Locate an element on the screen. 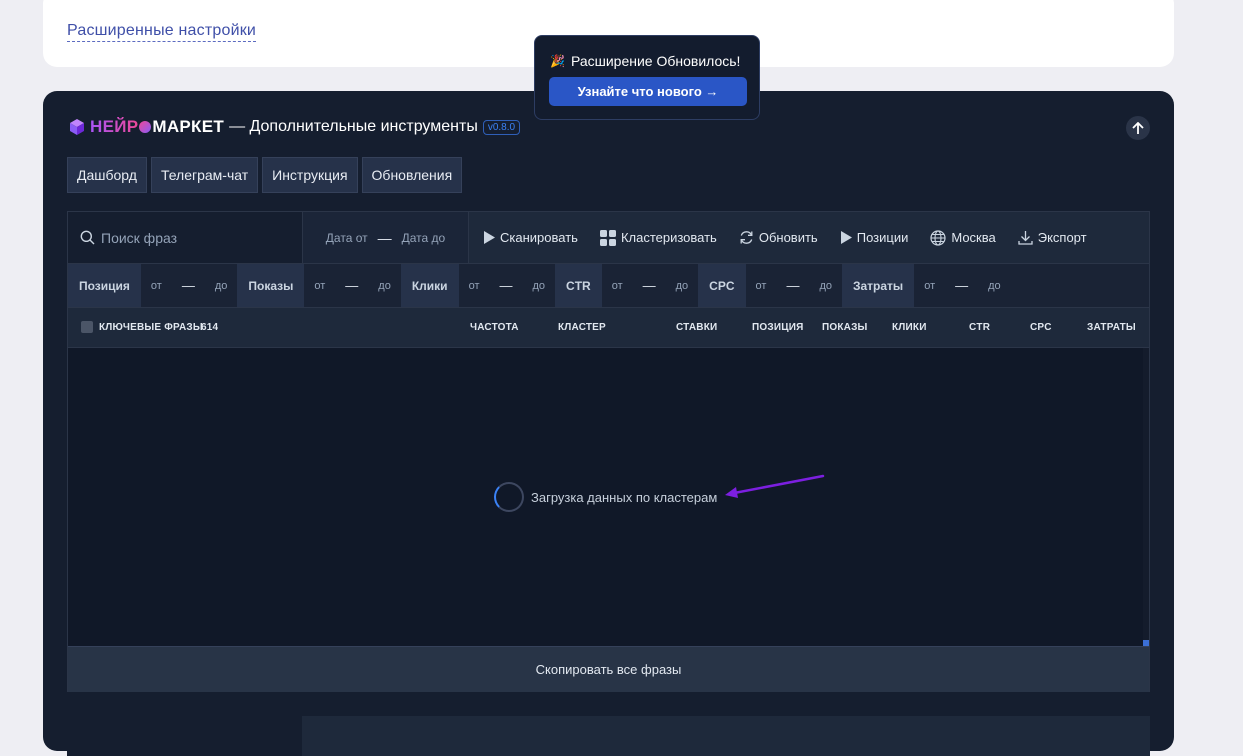 Image resolution: width=1243 pixels, height=756 pixels. refresh-button: Обновить is located at coordinates (778, 237).